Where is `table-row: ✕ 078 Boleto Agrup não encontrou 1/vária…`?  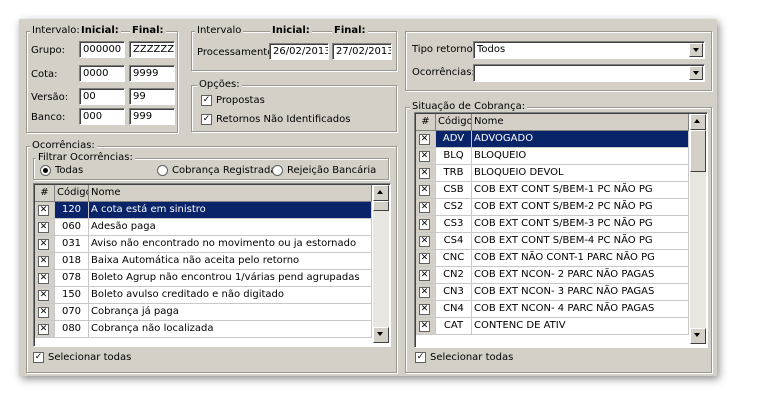 table-row: ✕ 078 Boleto Agrup não encontrou 1/vária… is located at coordinates (203, 278).